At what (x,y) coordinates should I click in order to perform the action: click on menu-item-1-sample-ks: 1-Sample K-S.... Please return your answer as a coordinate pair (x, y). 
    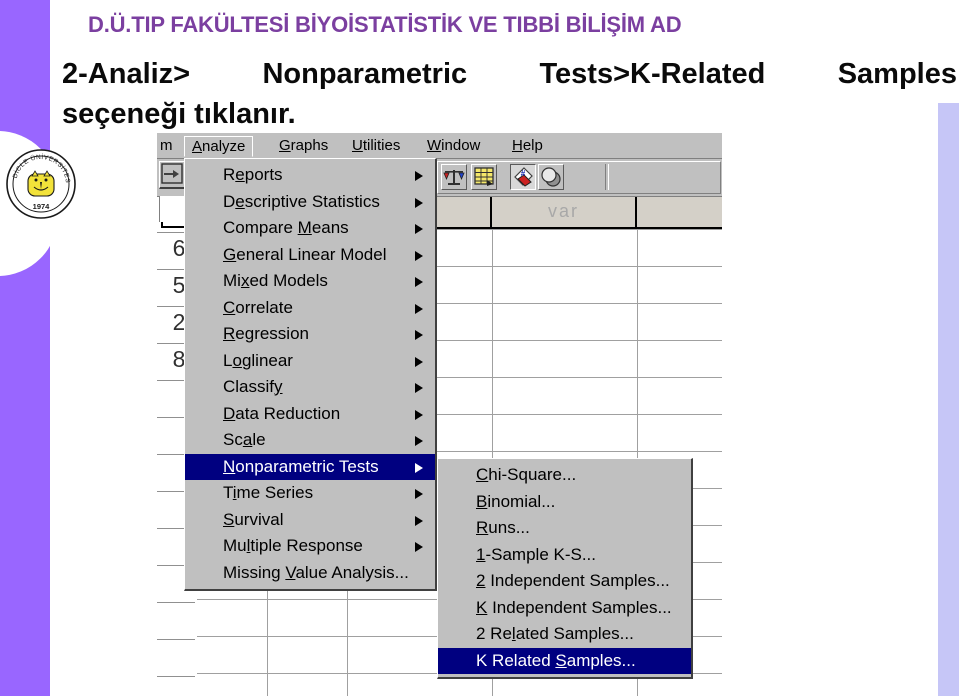
    Looking at the image, I should click on (564, 555).